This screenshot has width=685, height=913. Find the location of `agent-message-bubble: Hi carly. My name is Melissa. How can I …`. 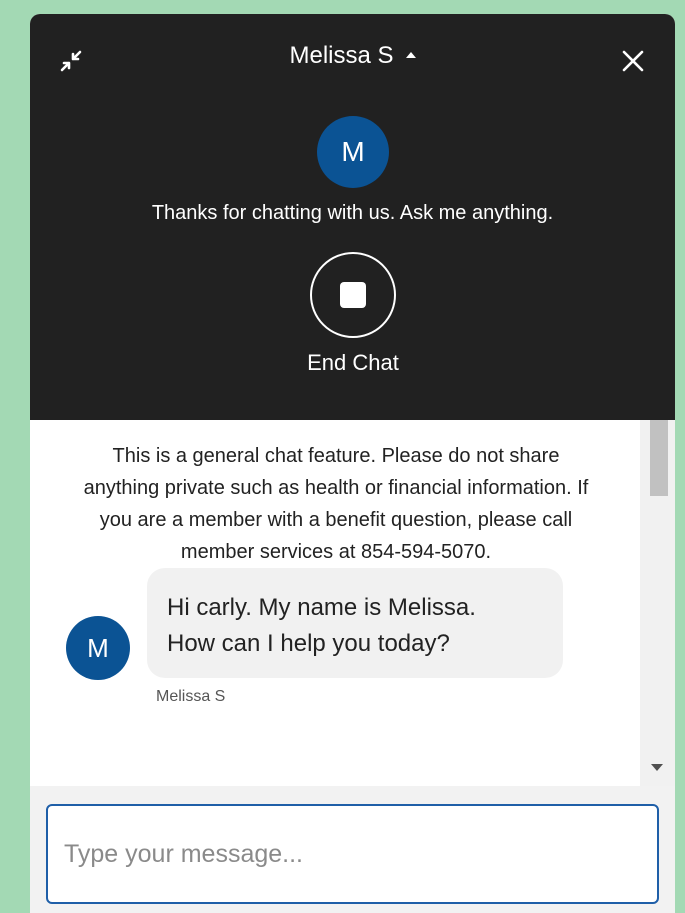

agent-message-bubble: Hi carly. My name is Melissa. How can I … is located at coordinates (355, 623).